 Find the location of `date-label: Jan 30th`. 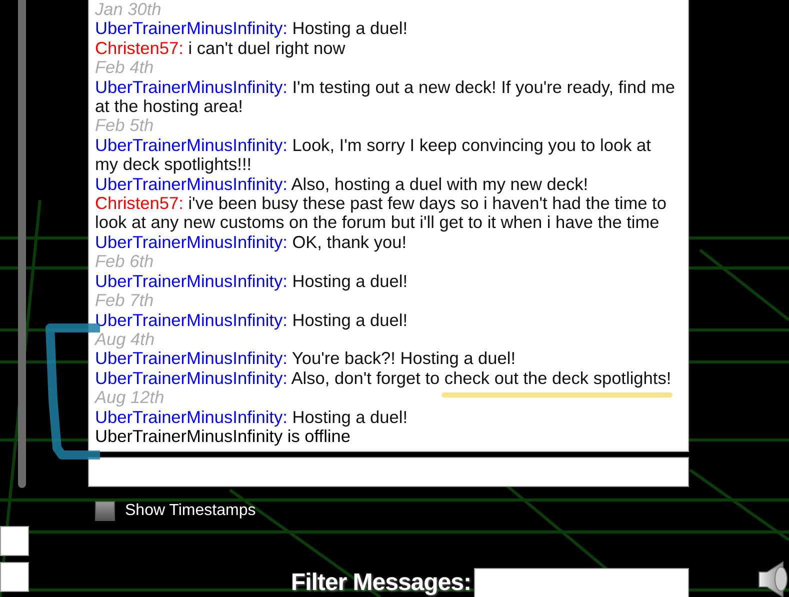

date-label: Jan 30th is located at coordinates (128, 10).